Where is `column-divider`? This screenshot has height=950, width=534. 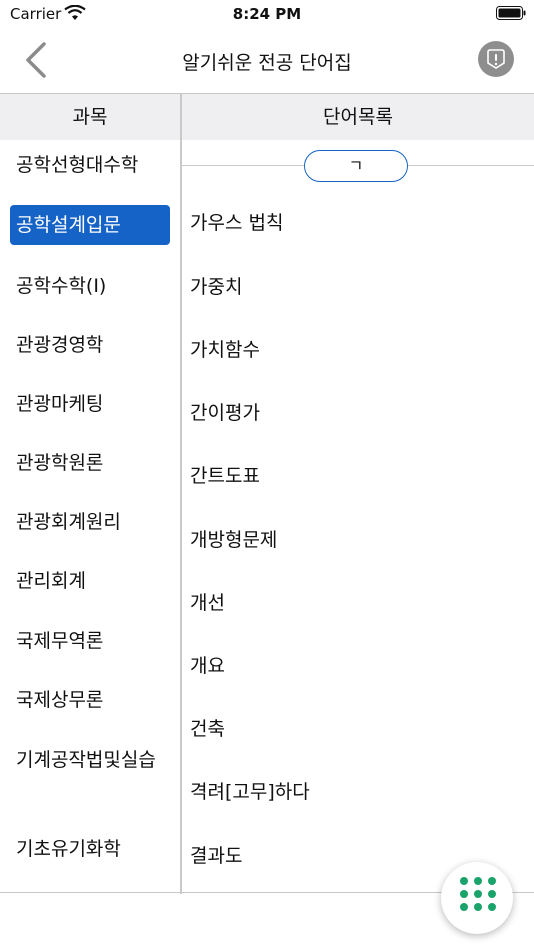 column-divider is located at coordinates (181, 494).